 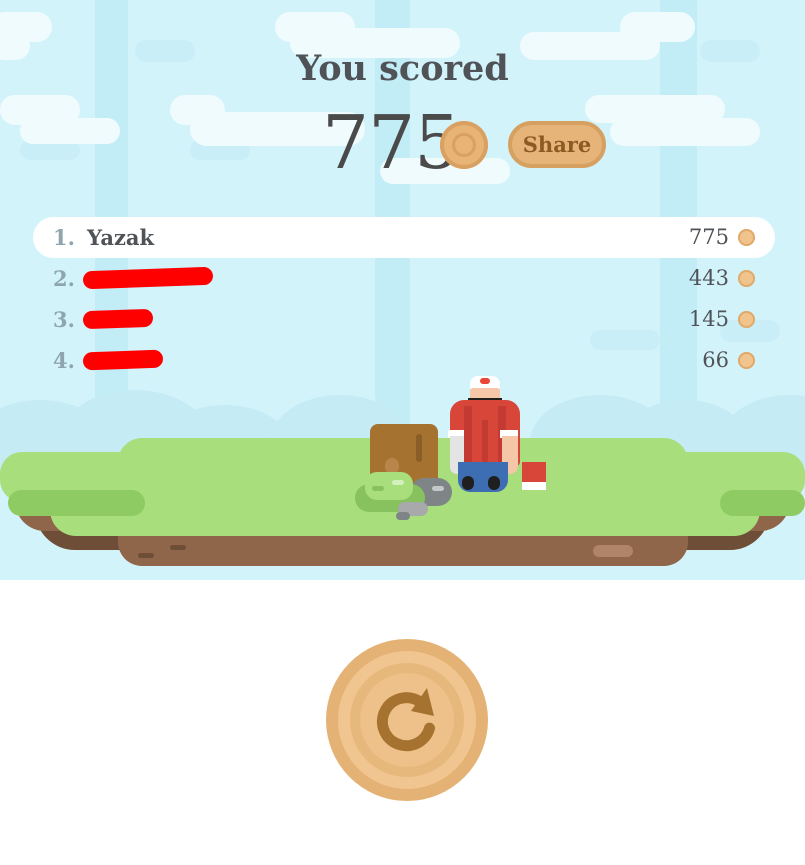 What do you see at coordinates (404, 237) in the screenshot?
I see `leaderboard-row: 1. Yazak 775` at bounding box center [404, 237].